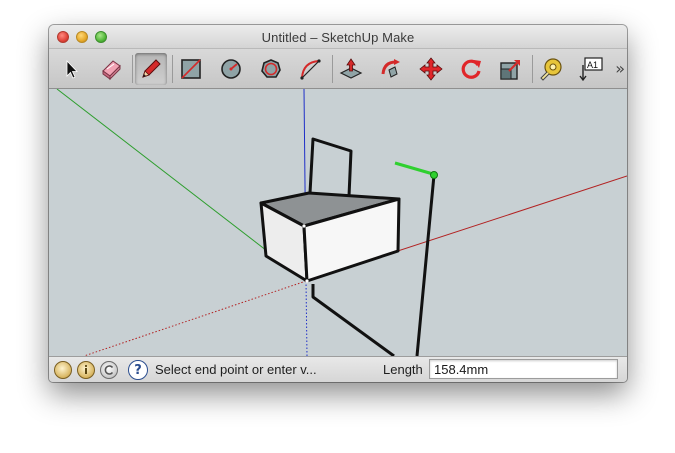 This screenshot has height=453, width=675. Describe the element at coordinates (63, 370) in the screenshot. I see `geo-location-icon` at that location.